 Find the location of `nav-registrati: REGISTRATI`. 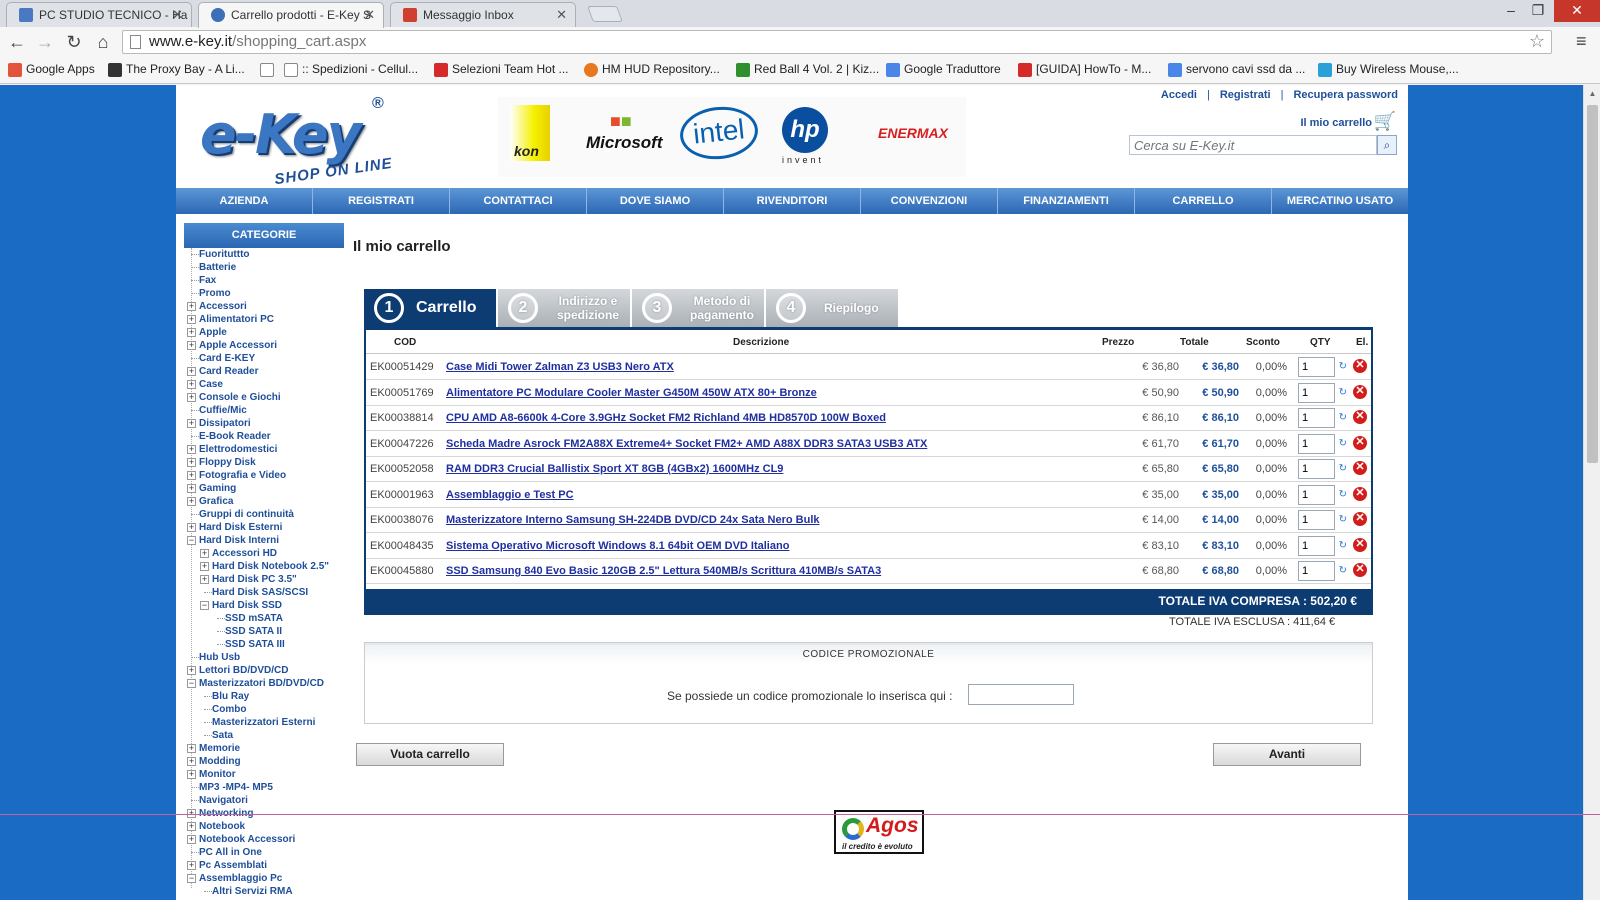

nav-registrati: REGISTRATI is located at coordinates (381, 201).